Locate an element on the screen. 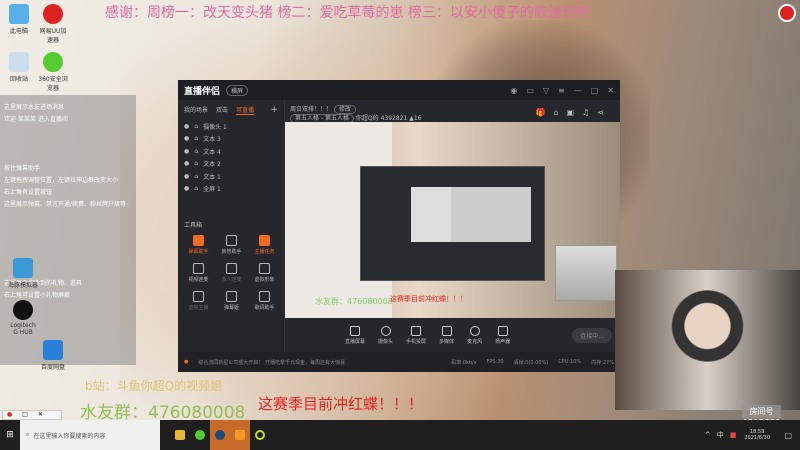 The height and width of the screenshot is (450, 800). stat-cpu: CPU:10% is located at coordinates (570, 362).